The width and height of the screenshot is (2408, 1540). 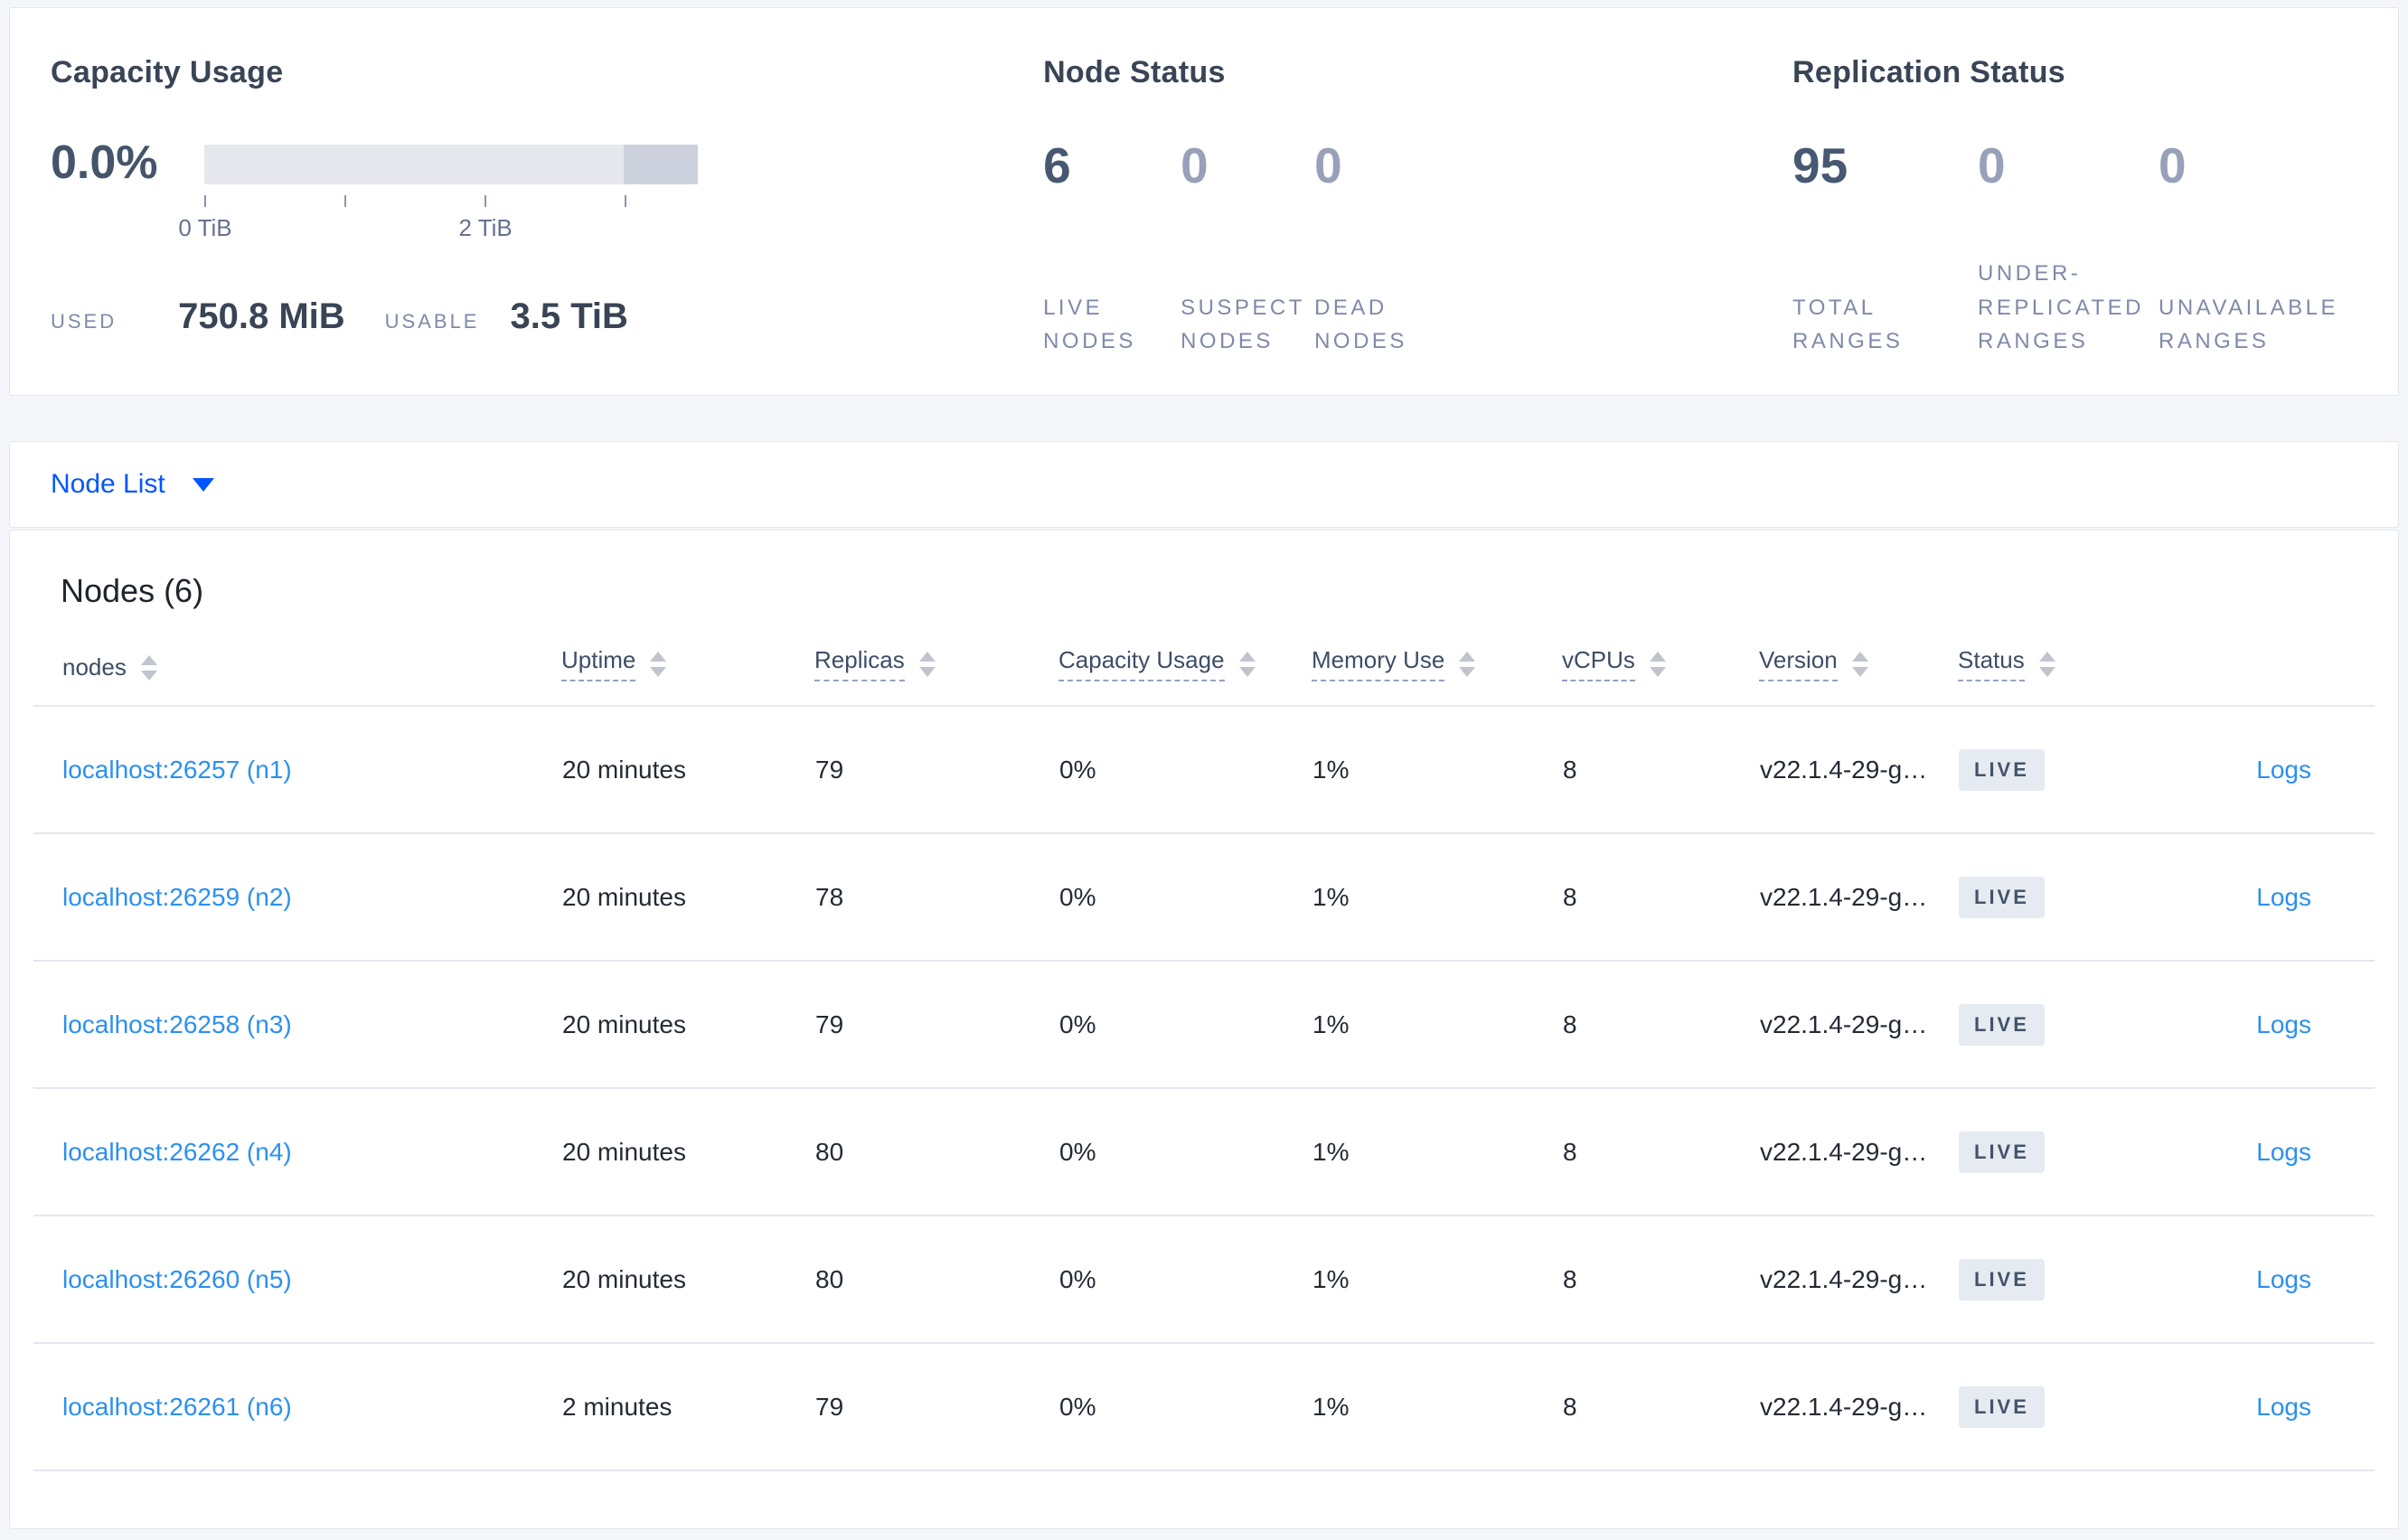 What do you see at coordinates (1247, 249) in the screenshot?
I see `suspect-nodes-stat: 0 SUSPECT NODES` at bounding box center [1247, 249].